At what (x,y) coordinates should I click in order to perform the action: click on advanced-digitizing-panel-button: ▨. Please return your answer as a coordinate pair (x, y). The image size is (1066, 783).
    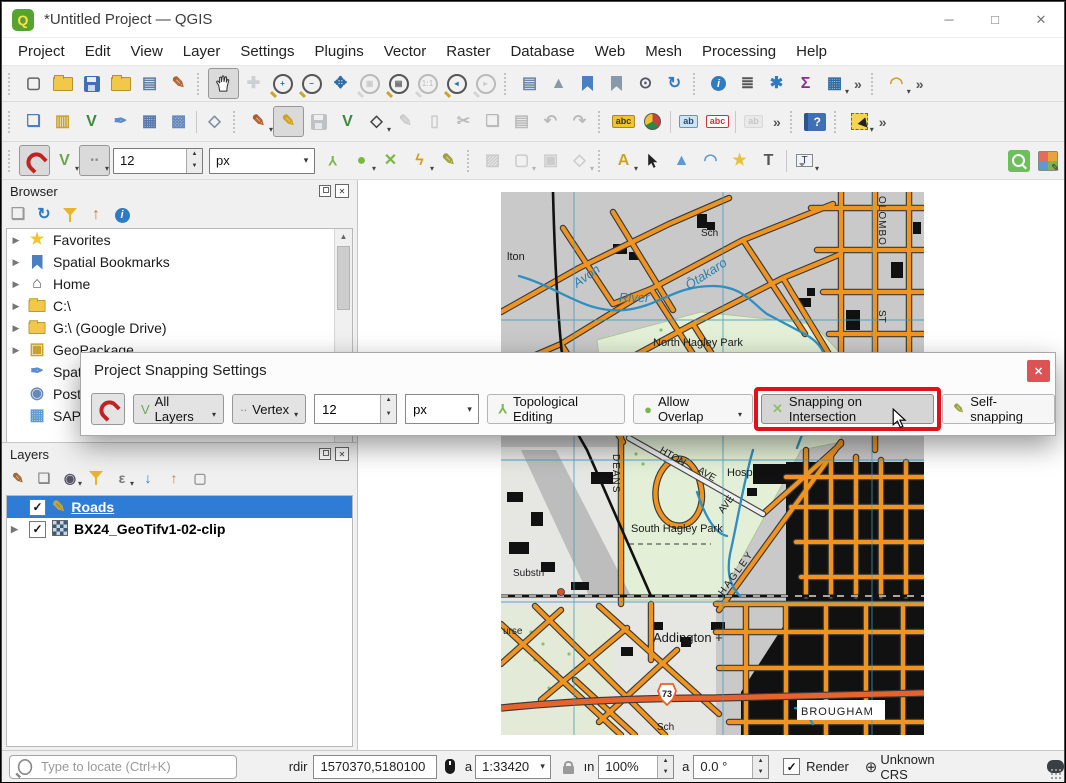
    Looking at the image, I should click on (492, 160).